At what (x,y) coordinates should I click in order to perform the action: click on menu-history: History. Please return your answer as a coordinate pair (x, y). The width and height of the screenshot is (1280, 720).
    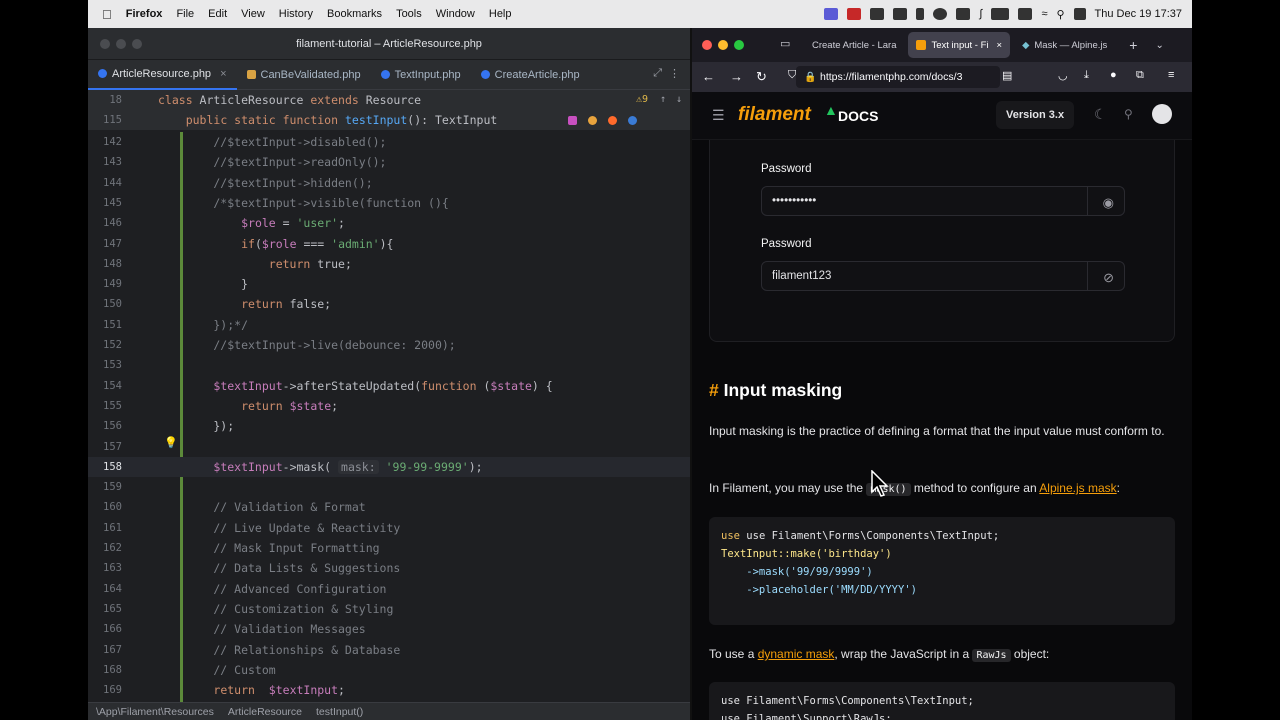
    Looking at the image, I should click on (296, 14).